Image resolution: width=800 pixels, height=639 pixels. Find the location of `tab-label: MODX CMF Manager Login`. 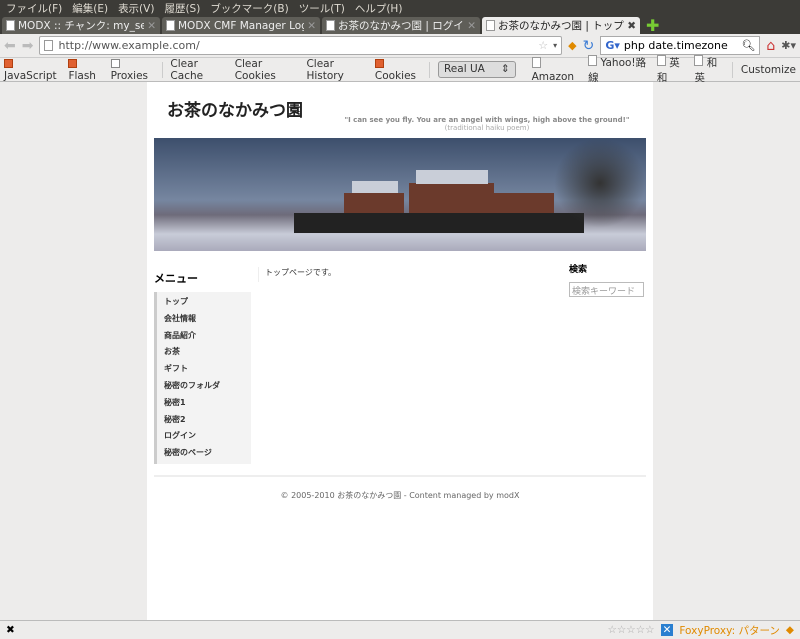

tab-label: MODX CMF Manager Login is located at coordinates (241, 25).